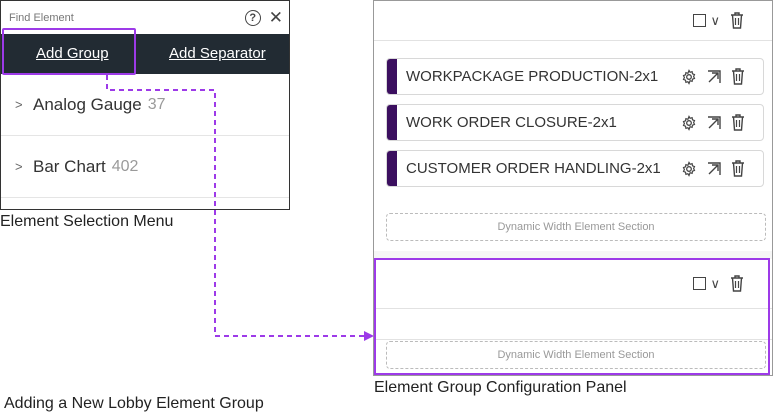  I want to click on caption-element-selection-menu: Element Selection Menu, so click(87, 221).